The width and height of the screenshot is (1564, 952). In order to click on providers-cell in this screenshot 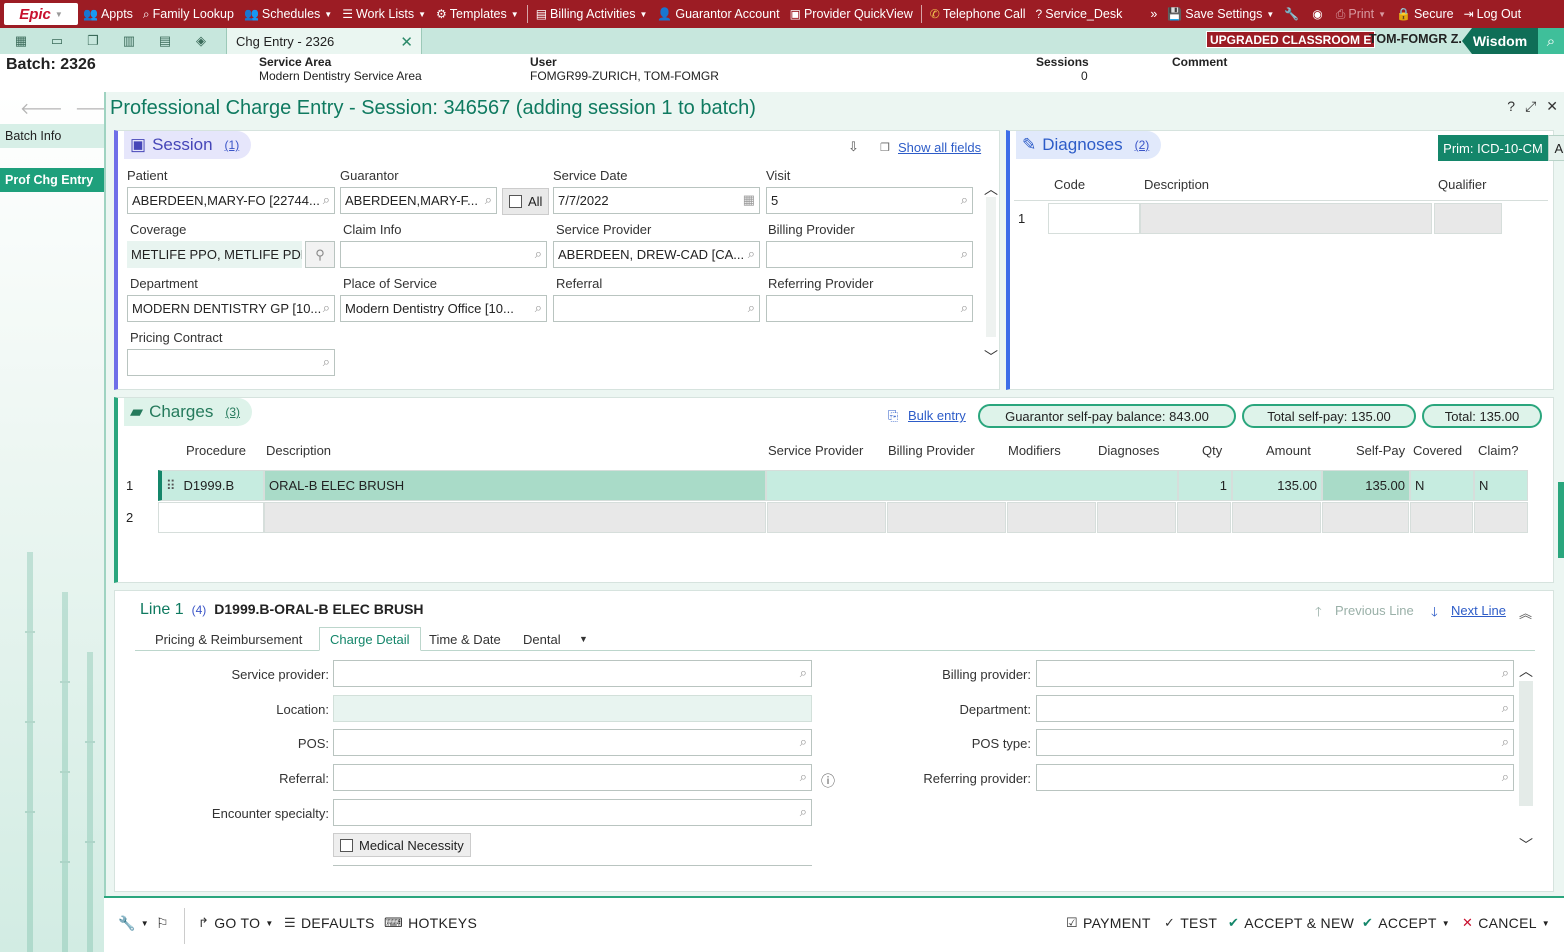, I will do `click(972, 485)`.